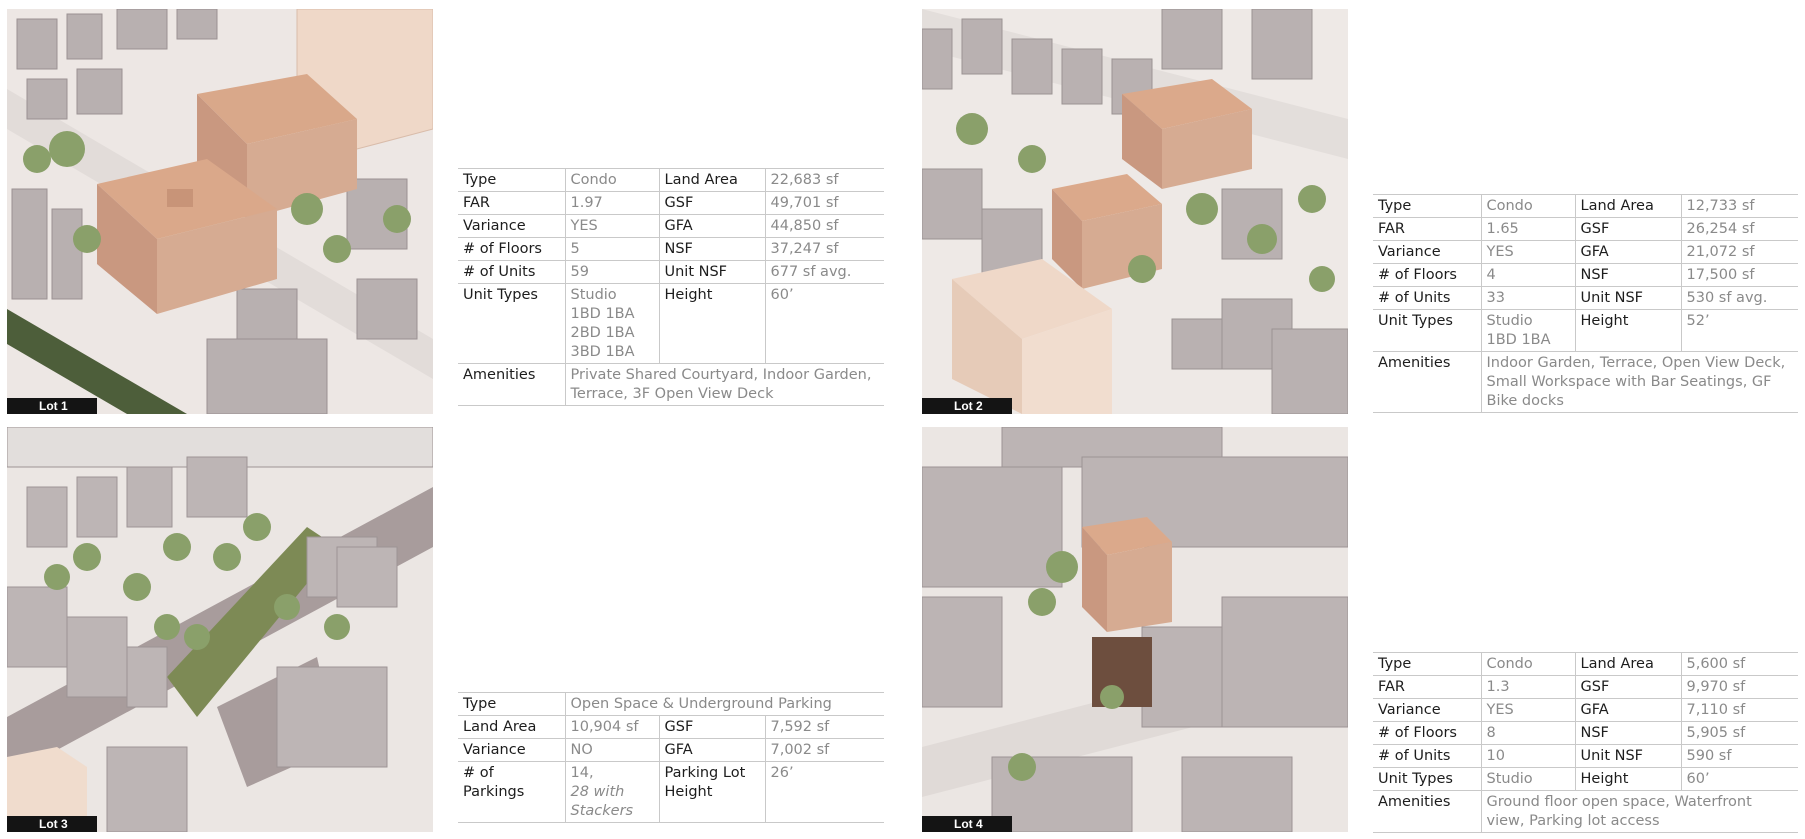 This screenshot has height=839, width=1805. What do you see at coordinates (602, 333) in the screenshot?
I see `unit-type: 2BD 1BA` at bounding box center [602, 333].